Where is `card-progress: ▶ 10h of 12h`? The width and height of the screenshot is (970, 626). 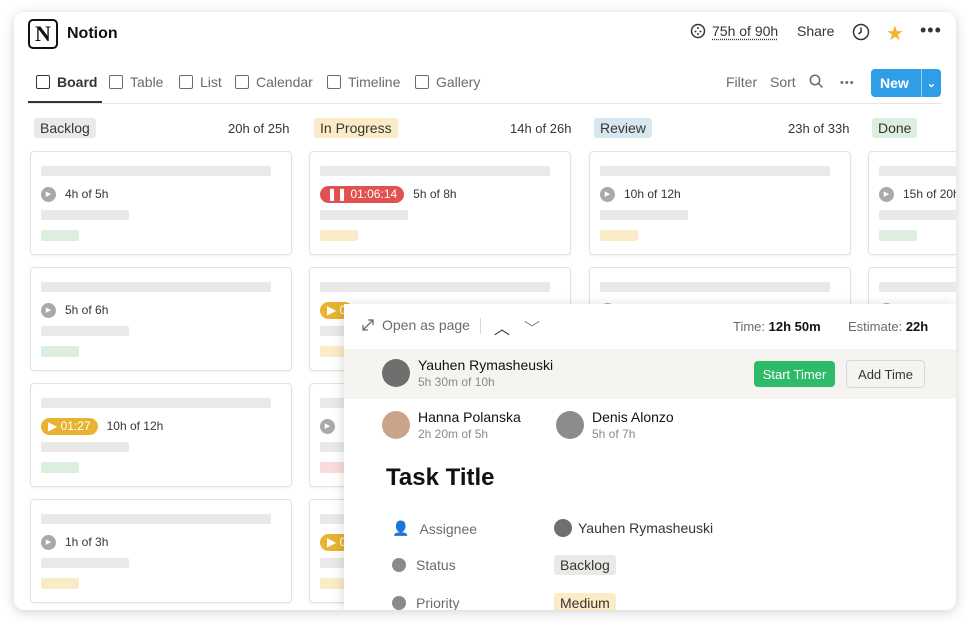
card-progress: ▶ 10h of 12h is located at coordinates (640, 194).